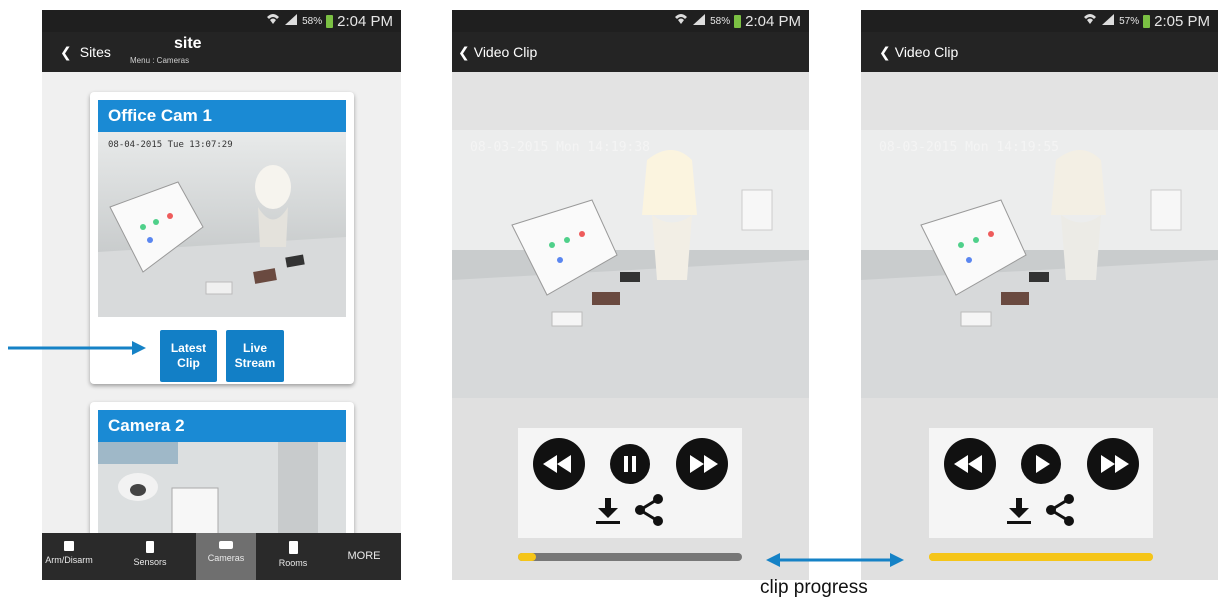 Image resolution: width=1218 pixels, height=602 pixels. I want to click on play-icon, so click(1043, 464).